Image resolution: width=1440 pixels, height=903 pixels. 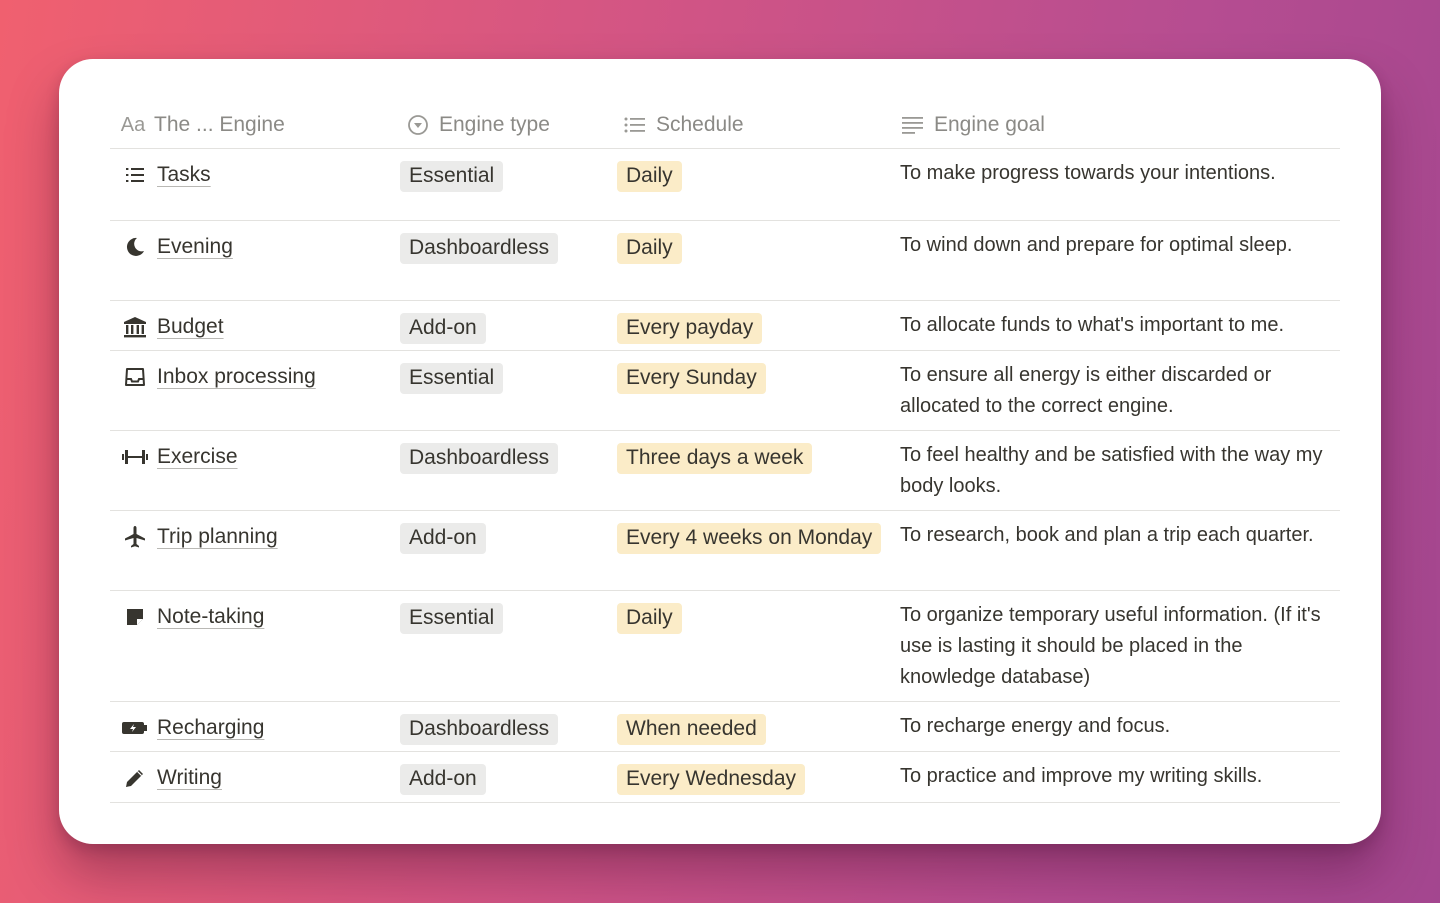 What do you see at coordinates (135, 728) in the screenshot?
I see `battery-charging-icon` at bounding box center [135, 728].